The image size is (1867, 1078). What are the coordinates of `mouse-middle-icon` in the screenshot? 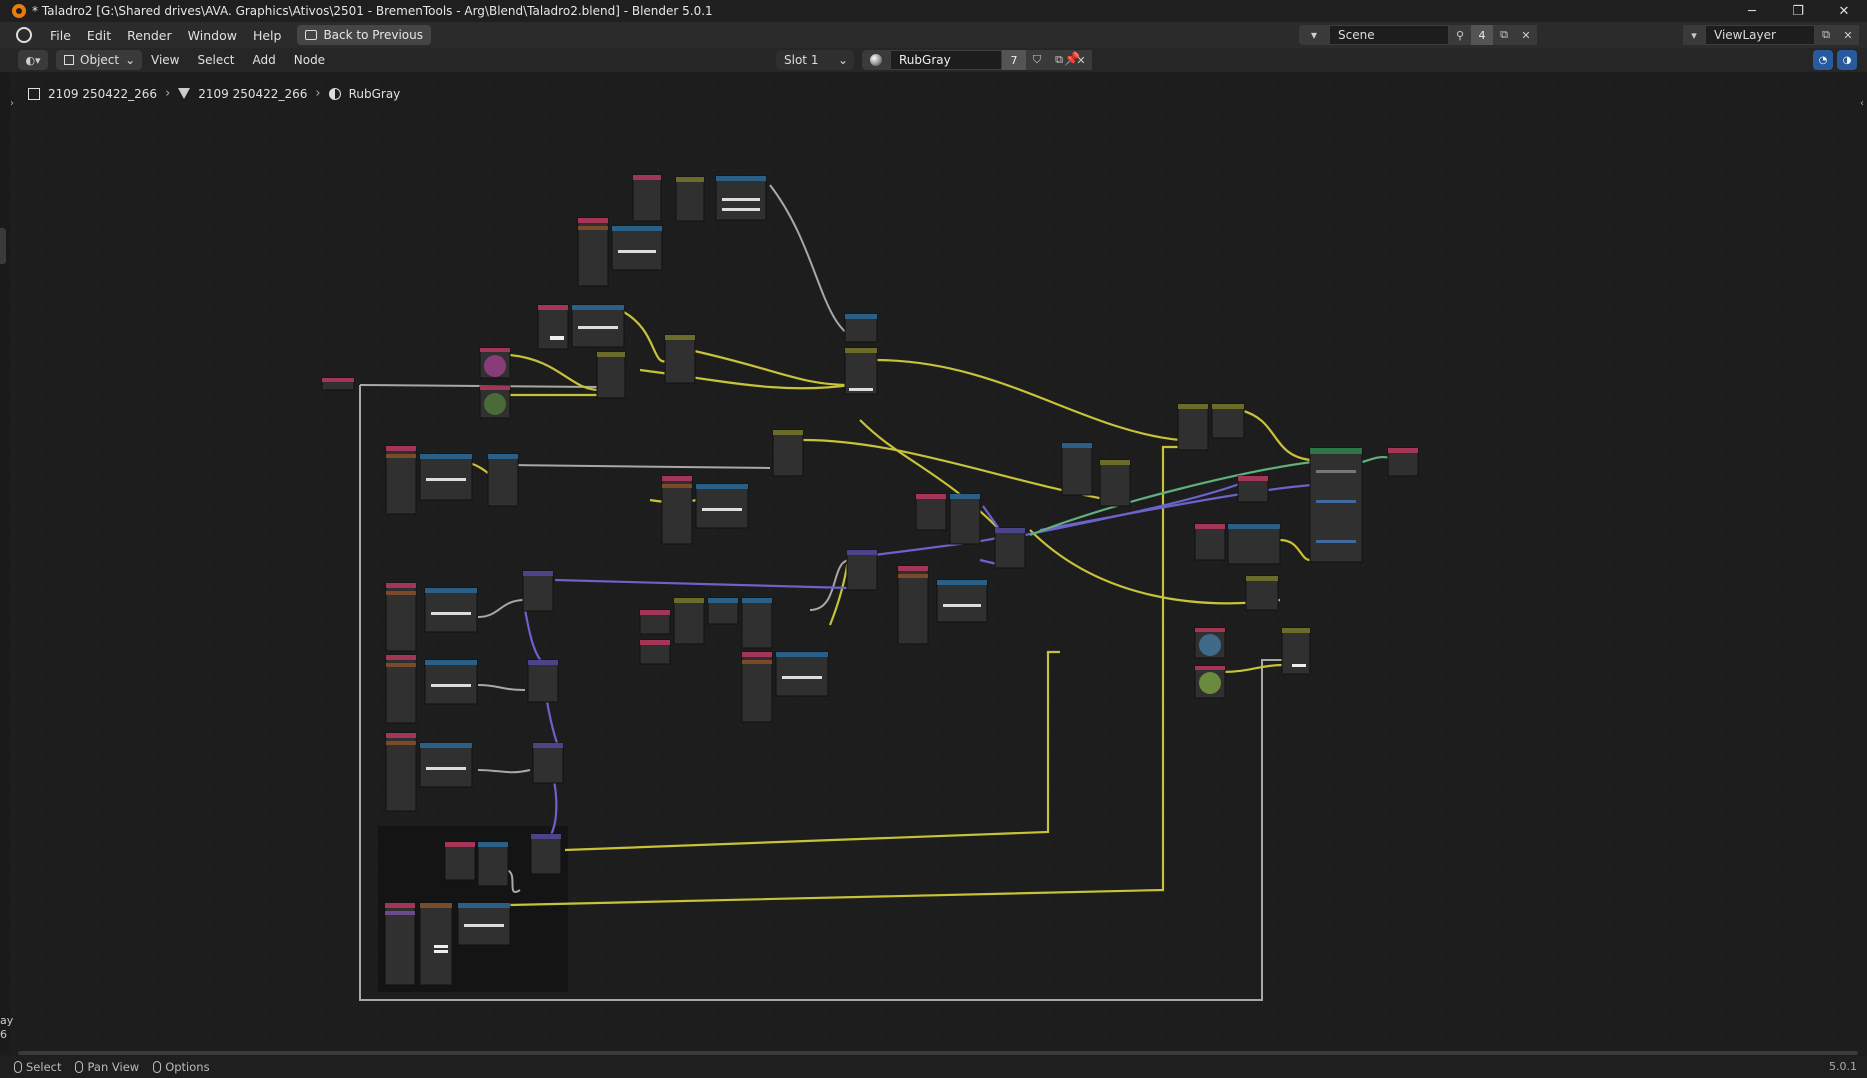 It's located at (79, 1067).